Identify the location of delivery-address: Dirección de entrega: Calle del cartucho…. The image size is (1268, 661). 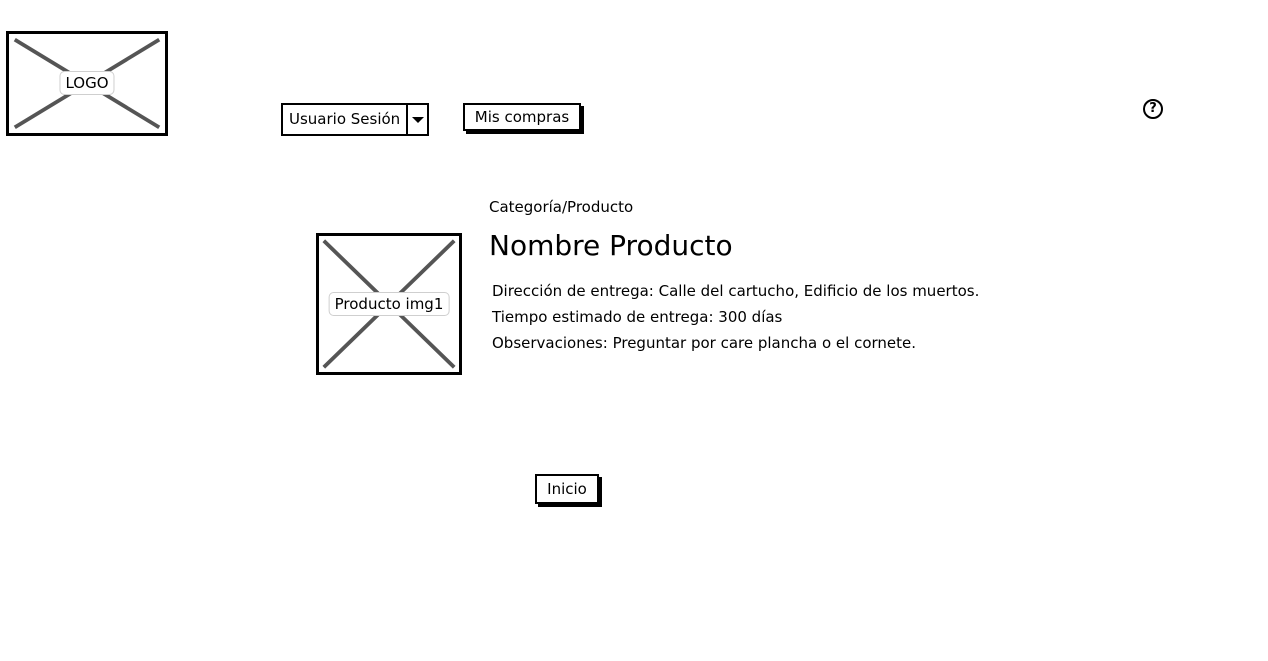
(736, 291).